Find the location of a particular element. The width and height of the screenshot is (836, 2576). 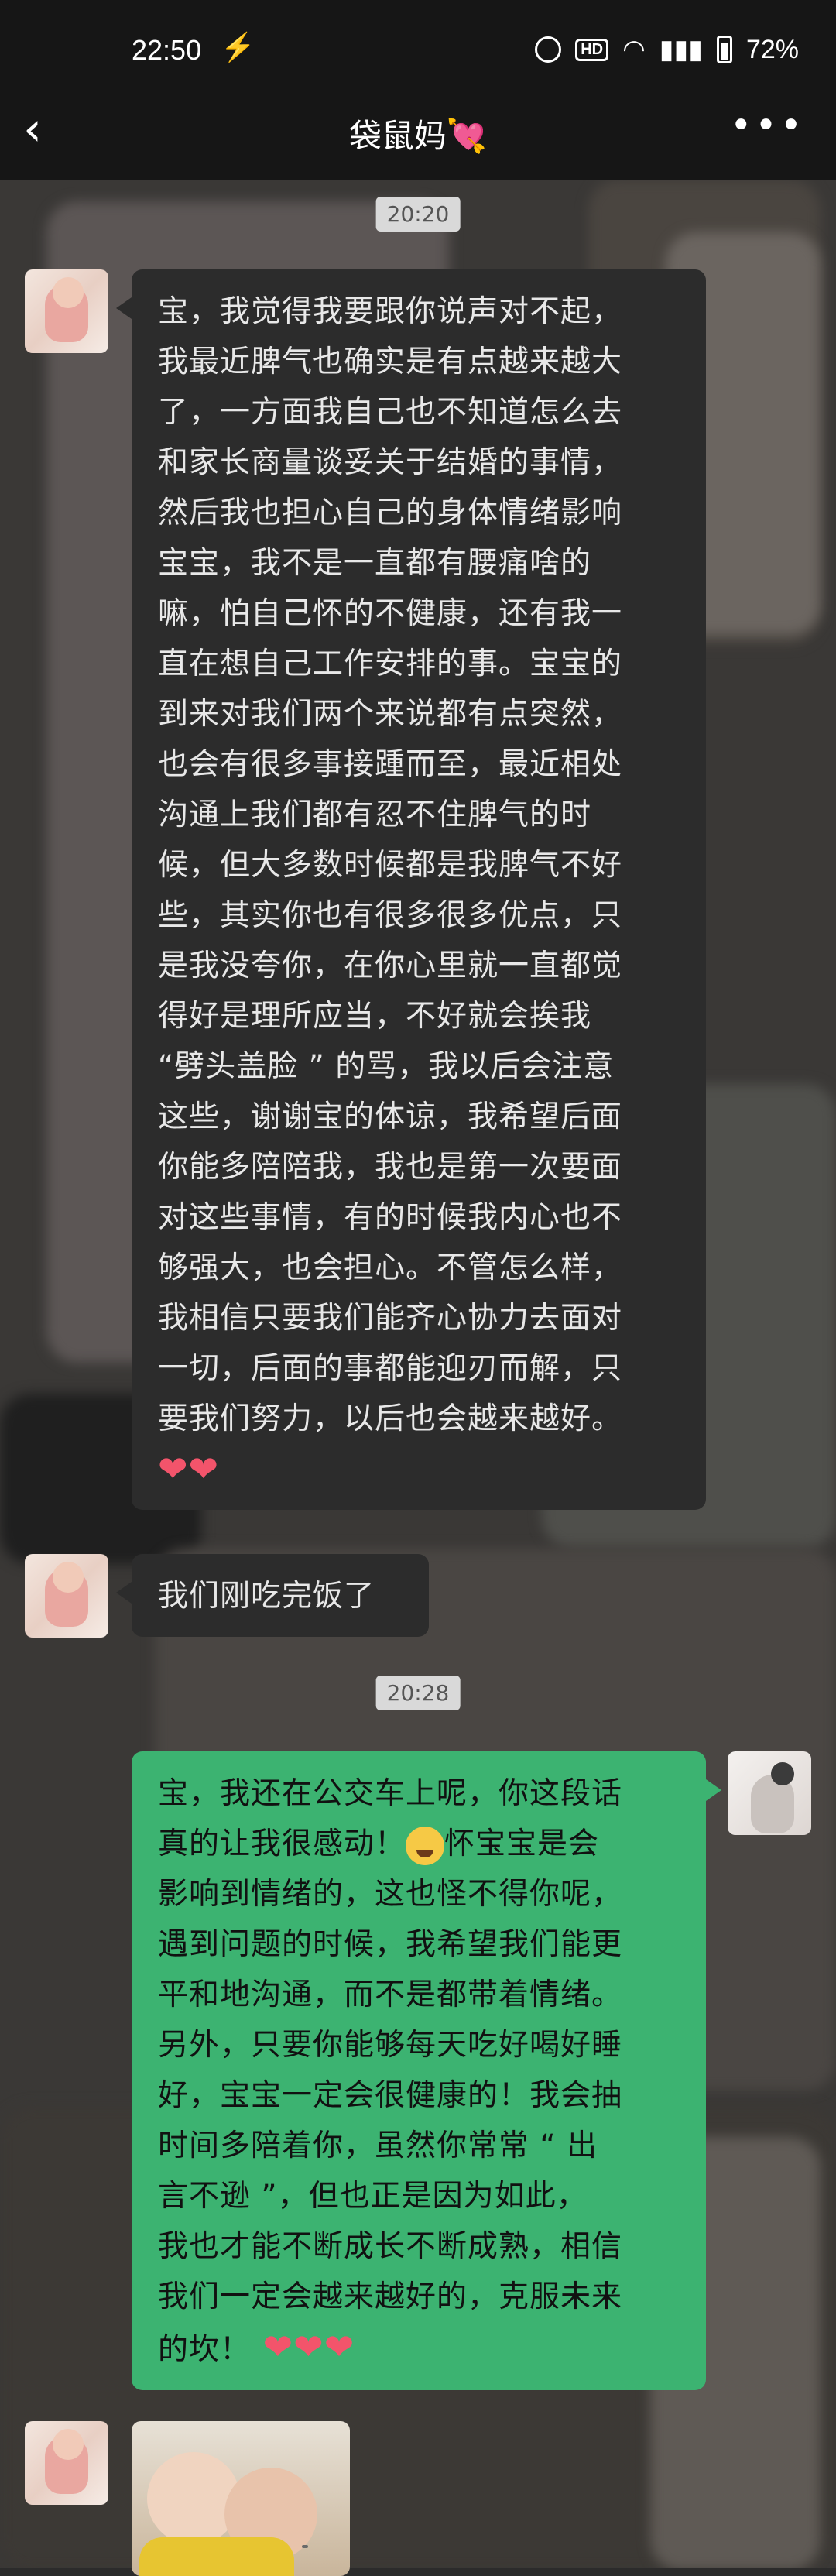

message-line: 宝，我觉得我要跟你说声对不起， is located at coordinates (390, 311).